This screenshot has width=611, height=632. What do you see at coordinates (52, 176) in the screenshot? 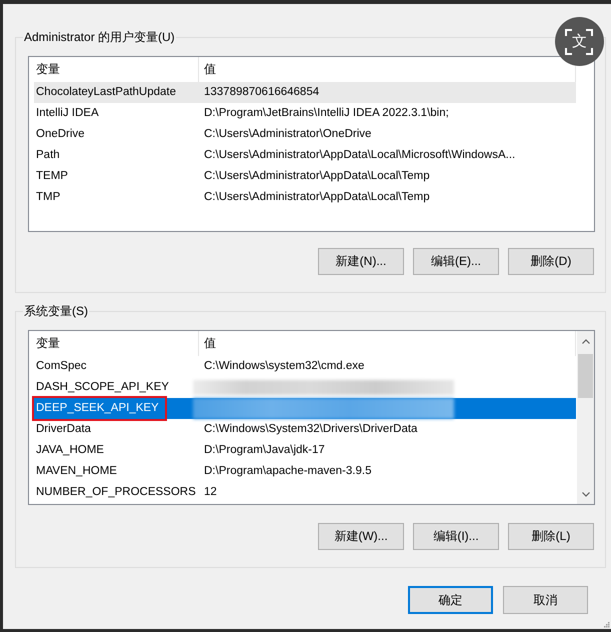
I see `variable-name: TEMP` at bounding box center [52, 176].